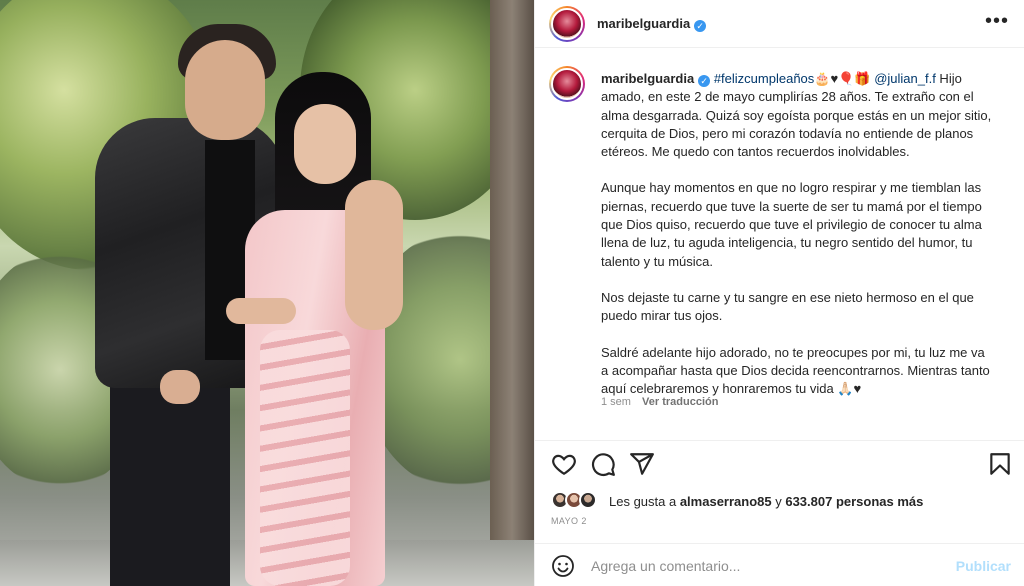 The image size is (1024, 586). What do you see at coordinates (603, 464) in the screenshot?
I see `comment-icon` at bounding box center [603, 464].